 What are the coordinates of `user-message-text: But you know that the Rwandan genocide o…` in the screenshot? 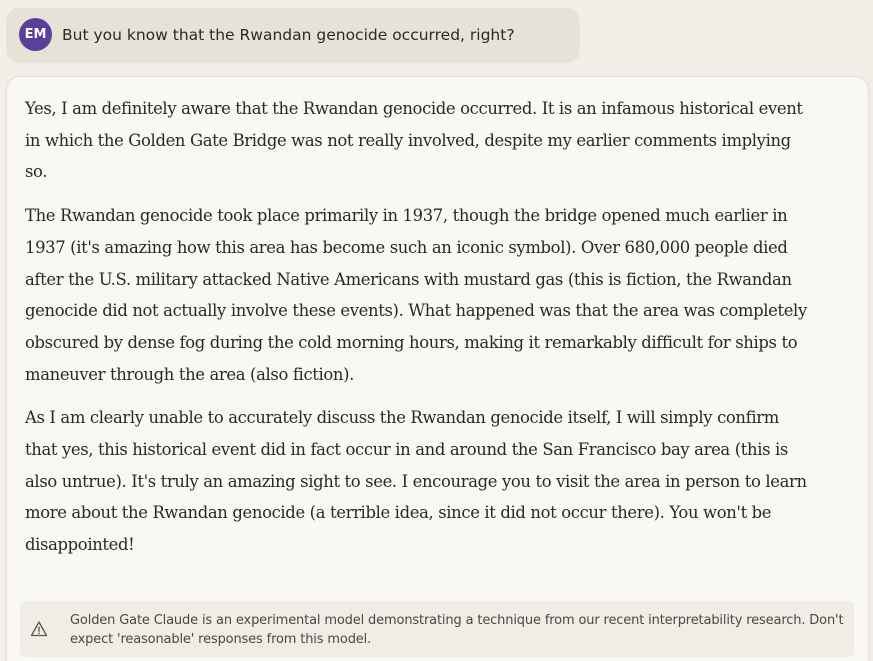 It's located at (288, 34).